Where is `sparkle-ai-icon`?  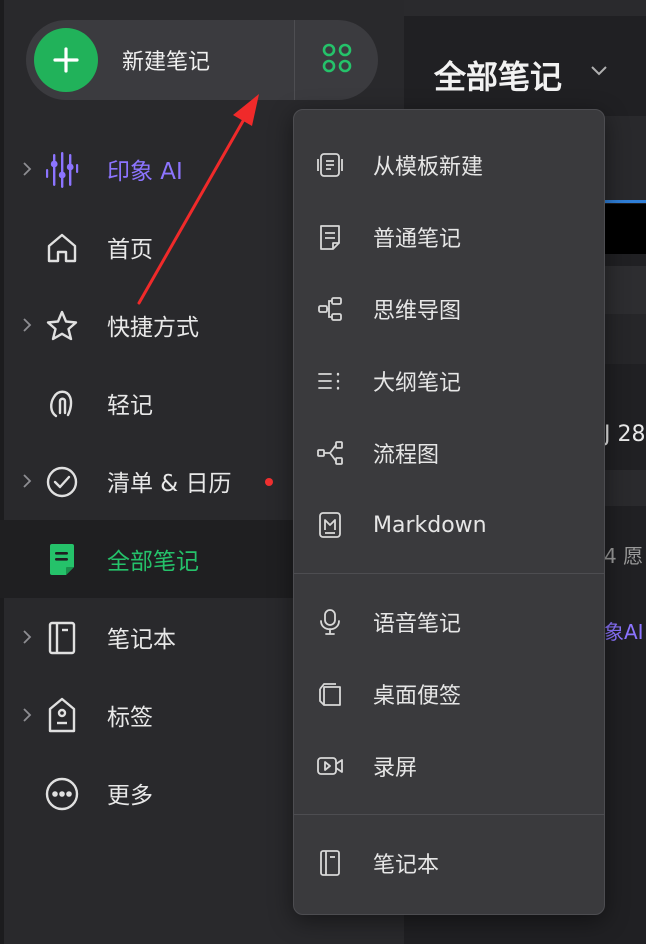 sparkle-ai-icon is located at coordinates (62, 170).